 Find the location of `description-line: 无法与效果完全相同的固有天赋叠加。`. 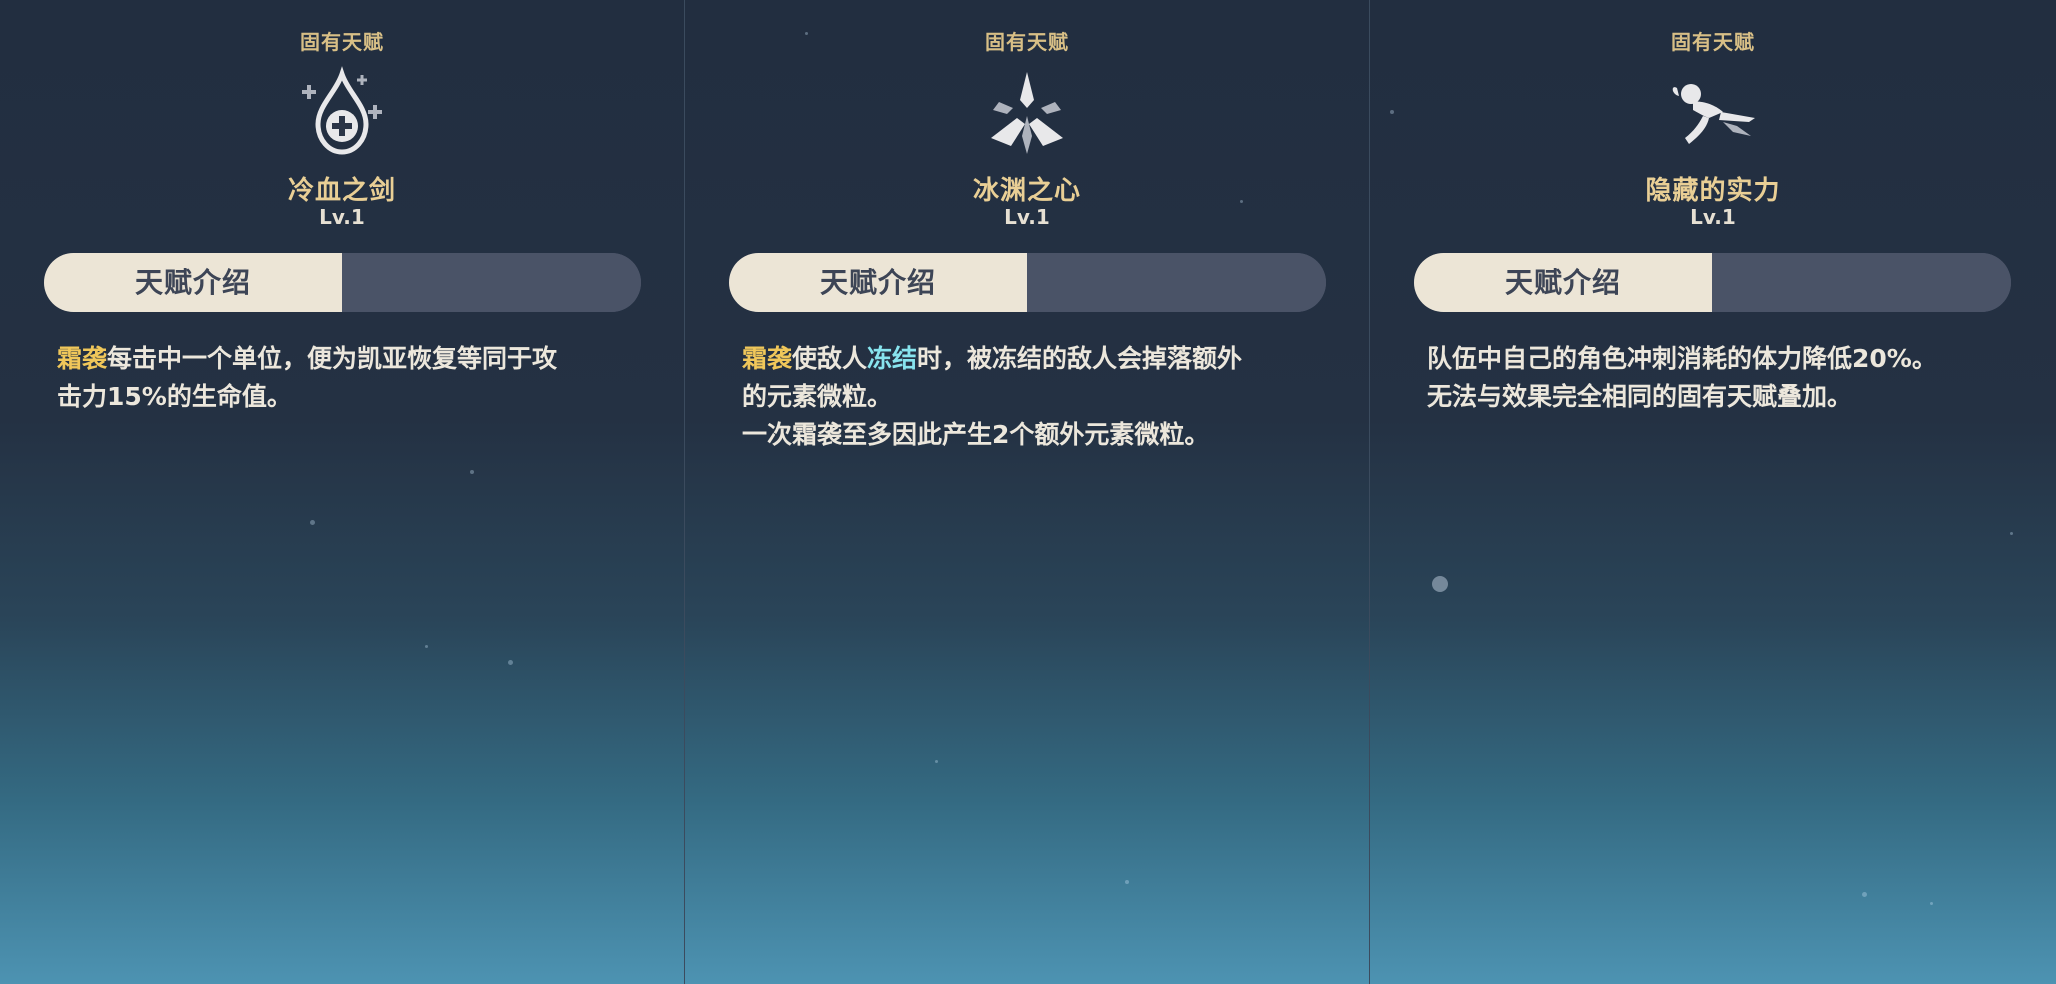

description-line: 无法与效果完全相同的固有天赋叠加。 is located at coordinates (1640, 396).